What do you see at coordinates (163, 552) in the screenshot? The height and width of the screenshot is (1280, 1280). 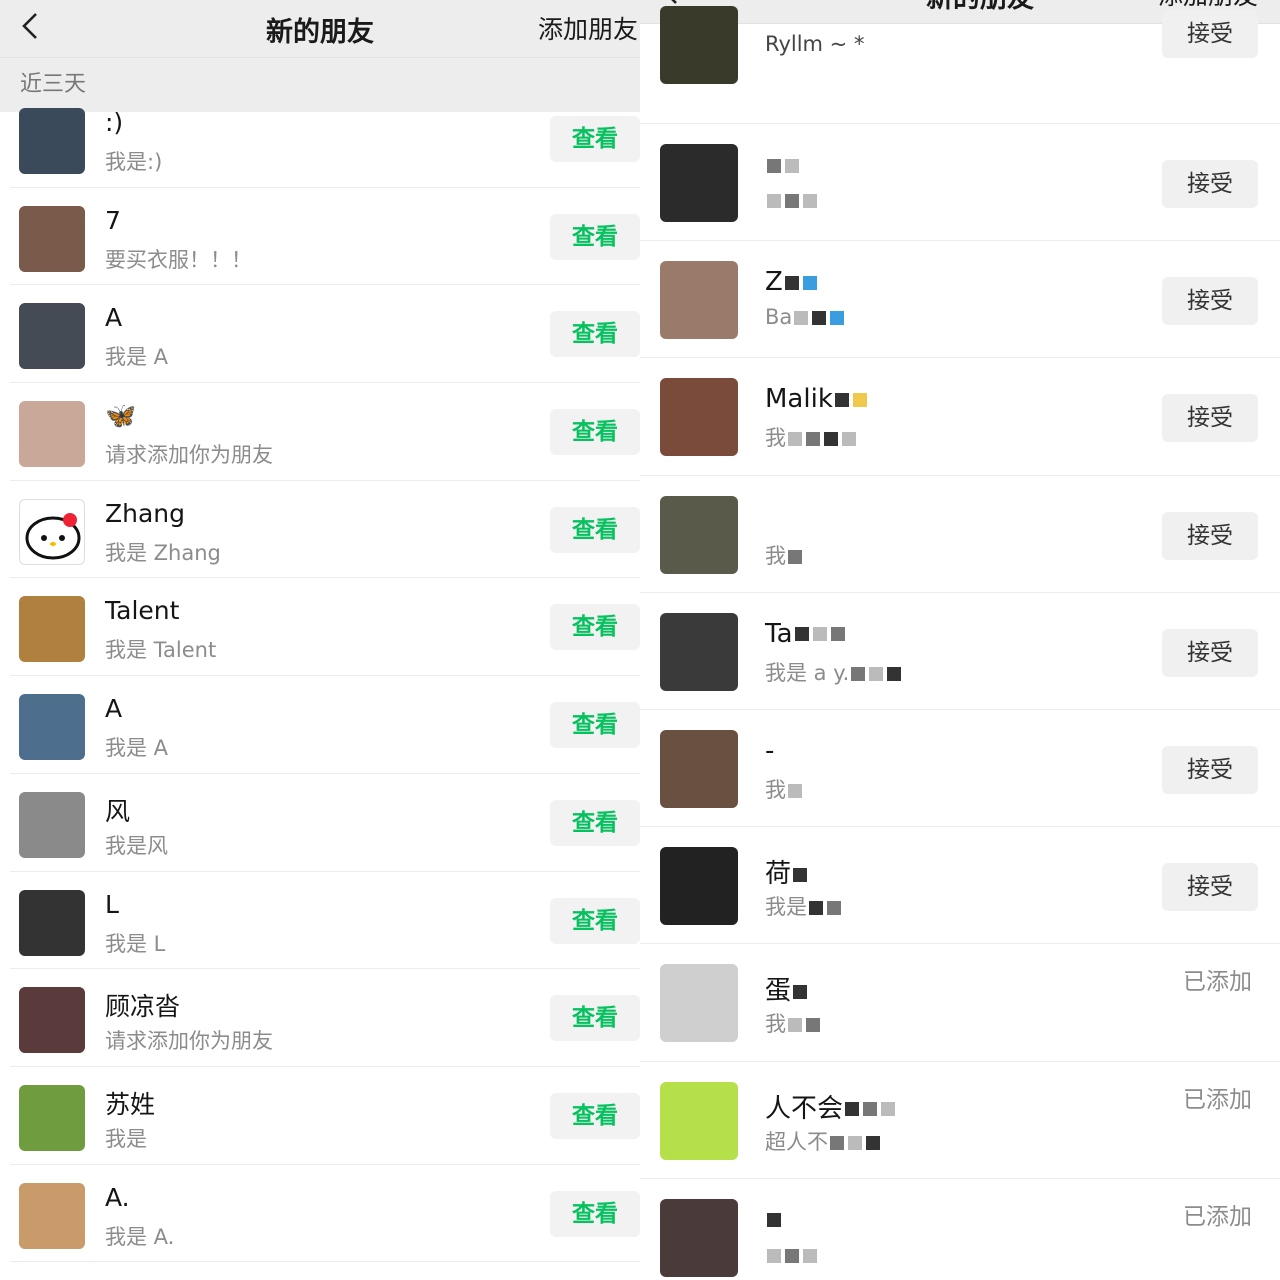 I see `request-message: 我是 Zhang` at bounding box center [163, 552].